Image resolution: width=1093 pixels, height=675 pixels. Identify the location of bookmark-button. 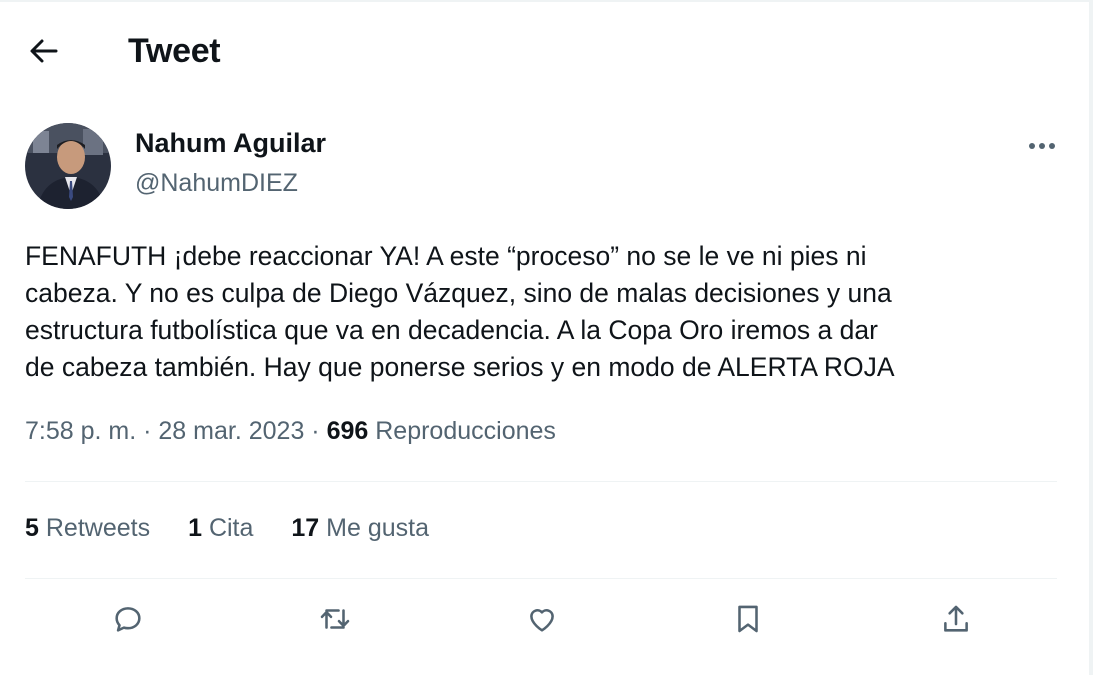
(748, 621).